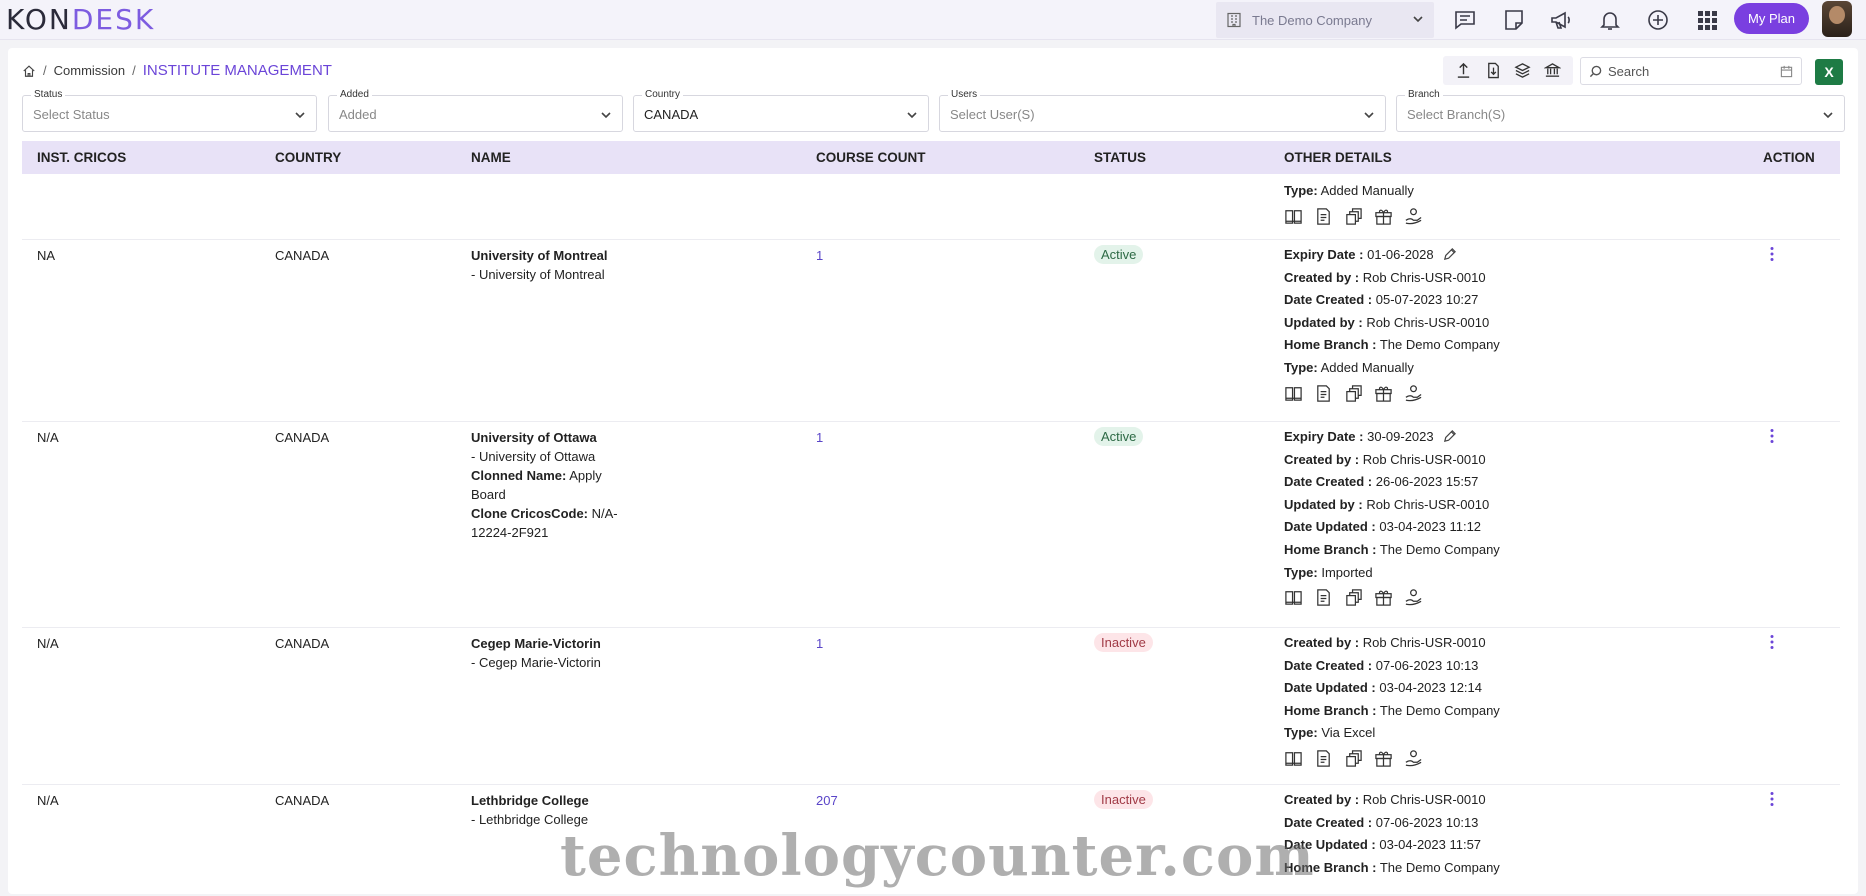 This screenshot has width=1866, height=896. What do you see at coordinates (671, 114) in the screenshot?
I see `filter-value: CANADA` at bounding box center [671, 114].